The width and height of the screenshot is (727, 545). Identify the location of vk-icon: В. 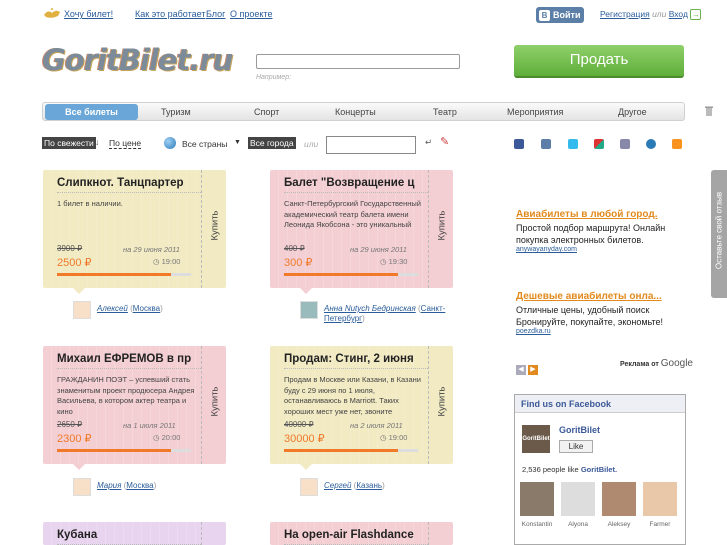
(544, 15).